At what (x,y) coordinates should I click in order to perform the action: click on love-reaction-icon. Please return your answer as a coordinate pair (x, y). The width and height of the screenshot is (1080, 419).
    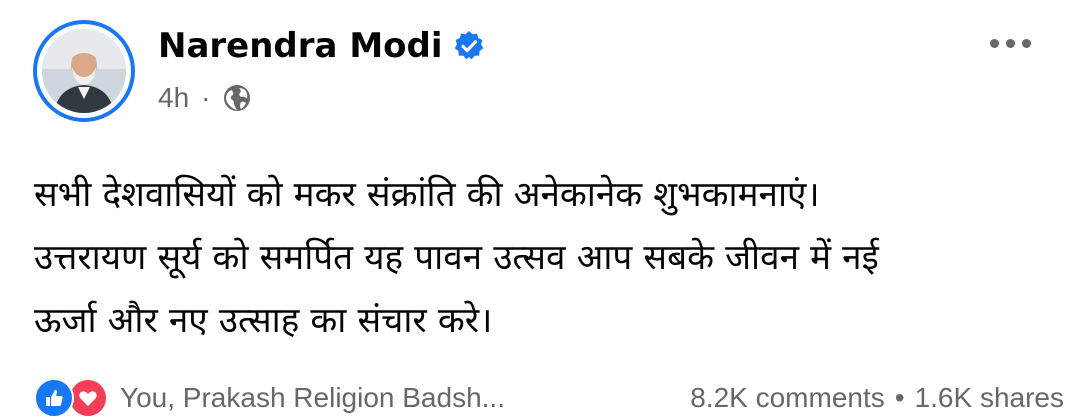
    Looking at the image, I should click on (88, 398).